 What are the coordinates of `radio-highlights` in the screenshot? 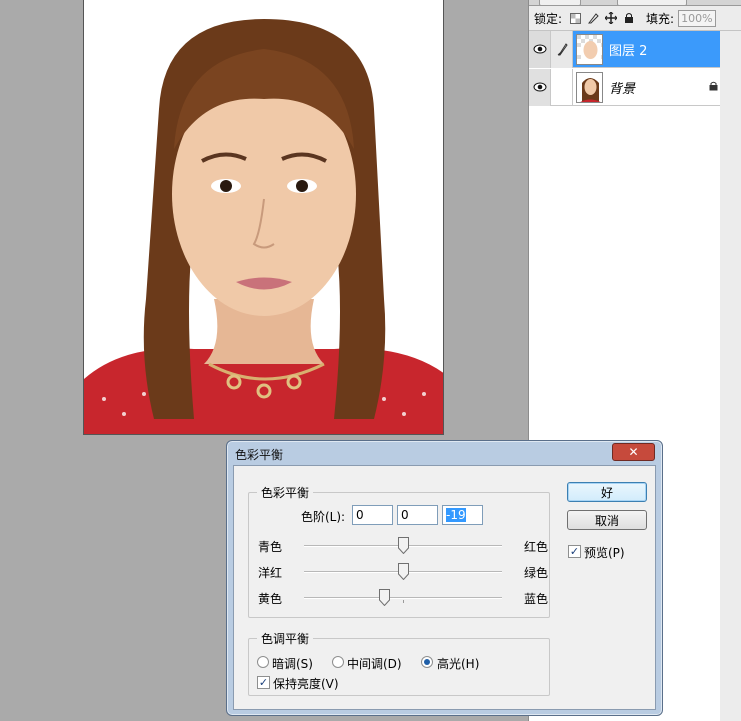 It's located at (427, 662).